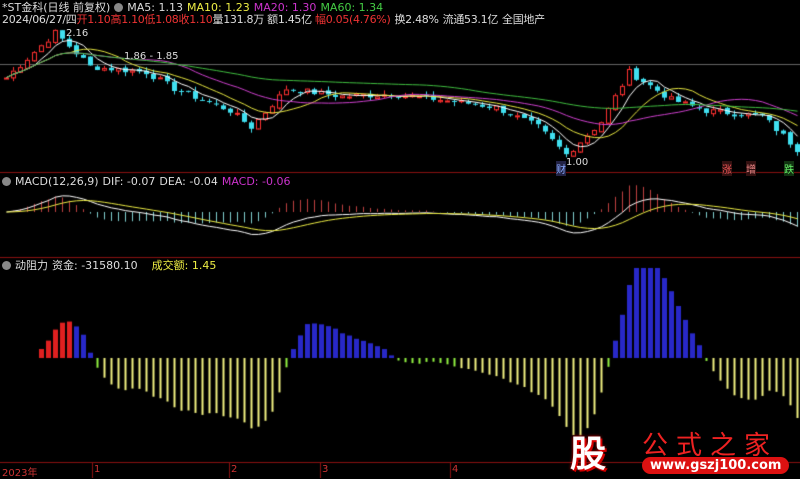 This screenshot has height=479, width=800. I want to click on amount-value: 成交额: 1.45, so click(184, 265).